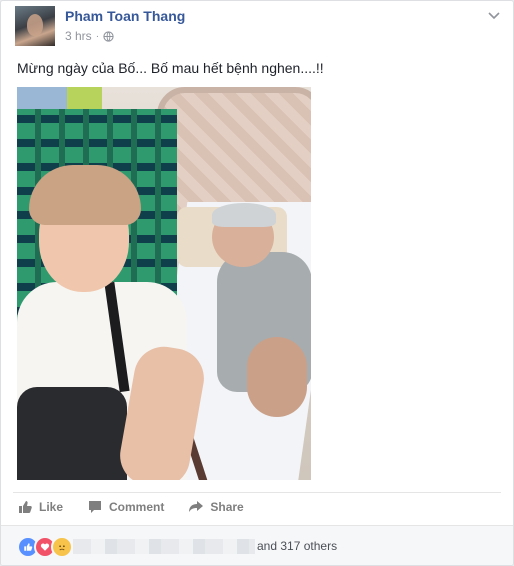 This screenshot has width=514, height=566. I want to click on sad-reaction-icon, so click(62, 547).